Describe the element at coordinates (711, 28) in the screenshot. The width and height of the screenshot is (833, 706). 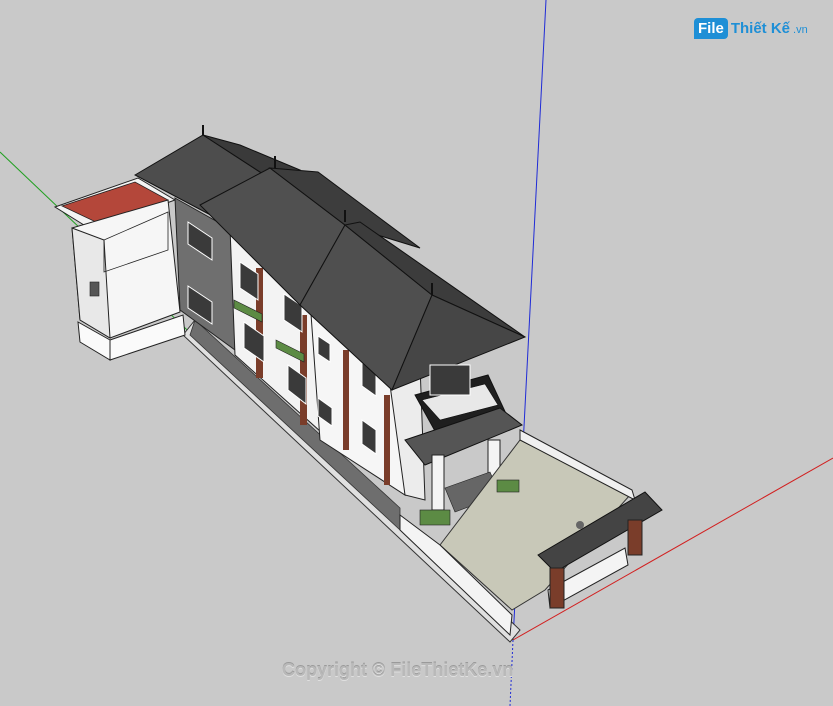
I see `logo-badge: File` at that location.